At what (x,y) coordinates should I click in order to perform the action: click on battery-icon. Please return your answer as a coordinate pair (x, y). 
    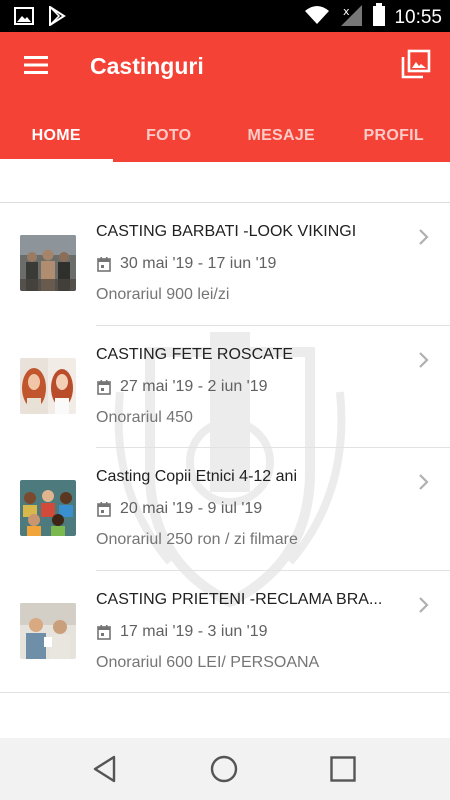
    Looking at the image, I should click on (379, 17).